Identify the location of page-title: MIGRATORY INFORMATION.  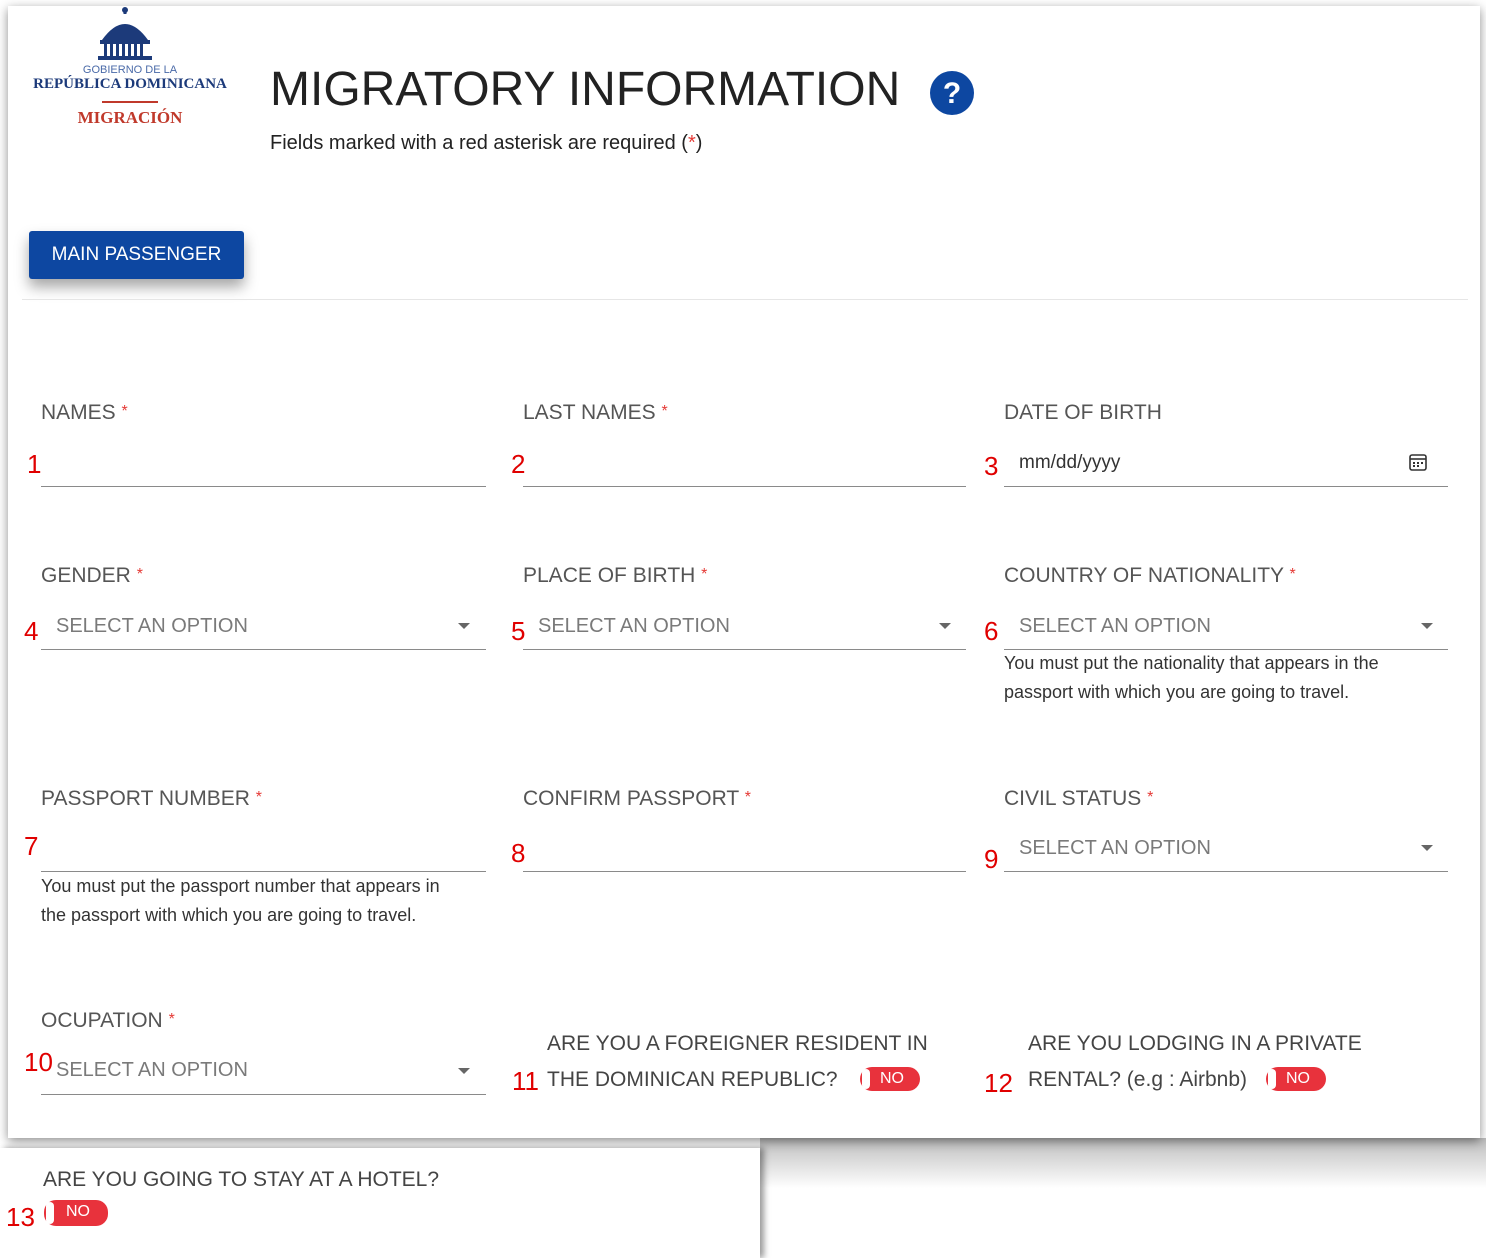
(585, 89).